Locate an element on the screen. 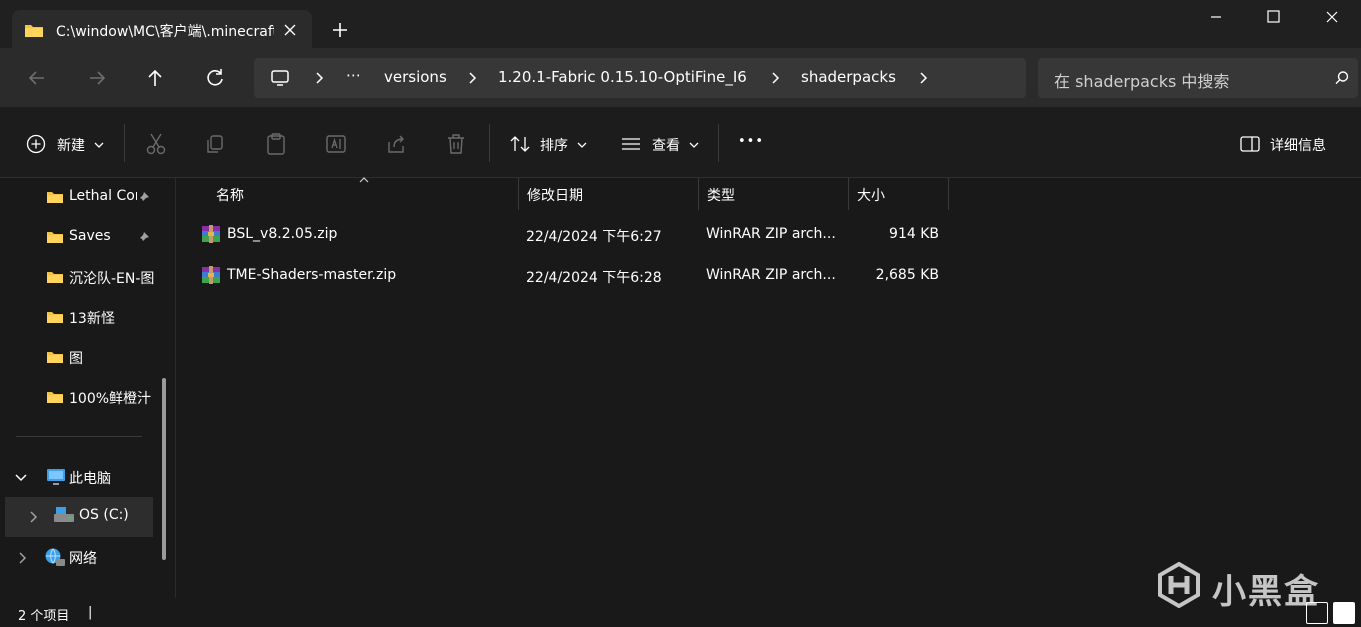 The image size is (1361, 627). sidebar-item-label: 沉沦队-EN-图 is located at coordinates (112, 279).